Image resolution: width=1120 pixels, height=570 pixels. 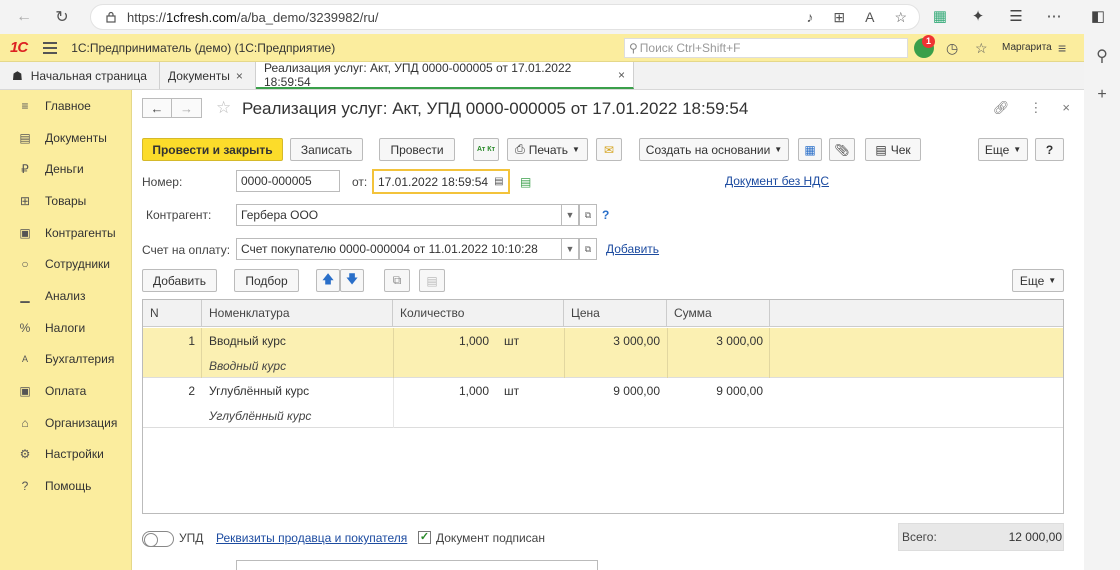 What do you see at coordinates (588, 215) in the screenshot?
I see `counterparty-open: ⧉` at bounding box center [588, 215].